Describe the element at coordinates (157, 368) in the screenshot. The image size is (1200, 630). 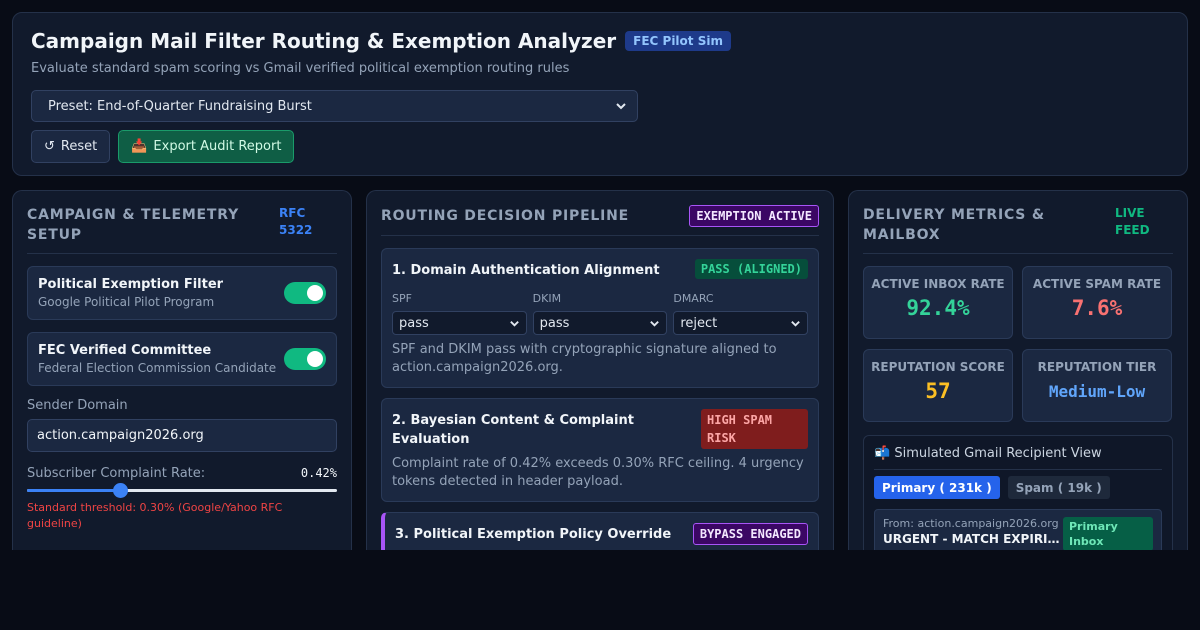
I see `fec-subtitle: Federal Election Commission Candidate` at that location.